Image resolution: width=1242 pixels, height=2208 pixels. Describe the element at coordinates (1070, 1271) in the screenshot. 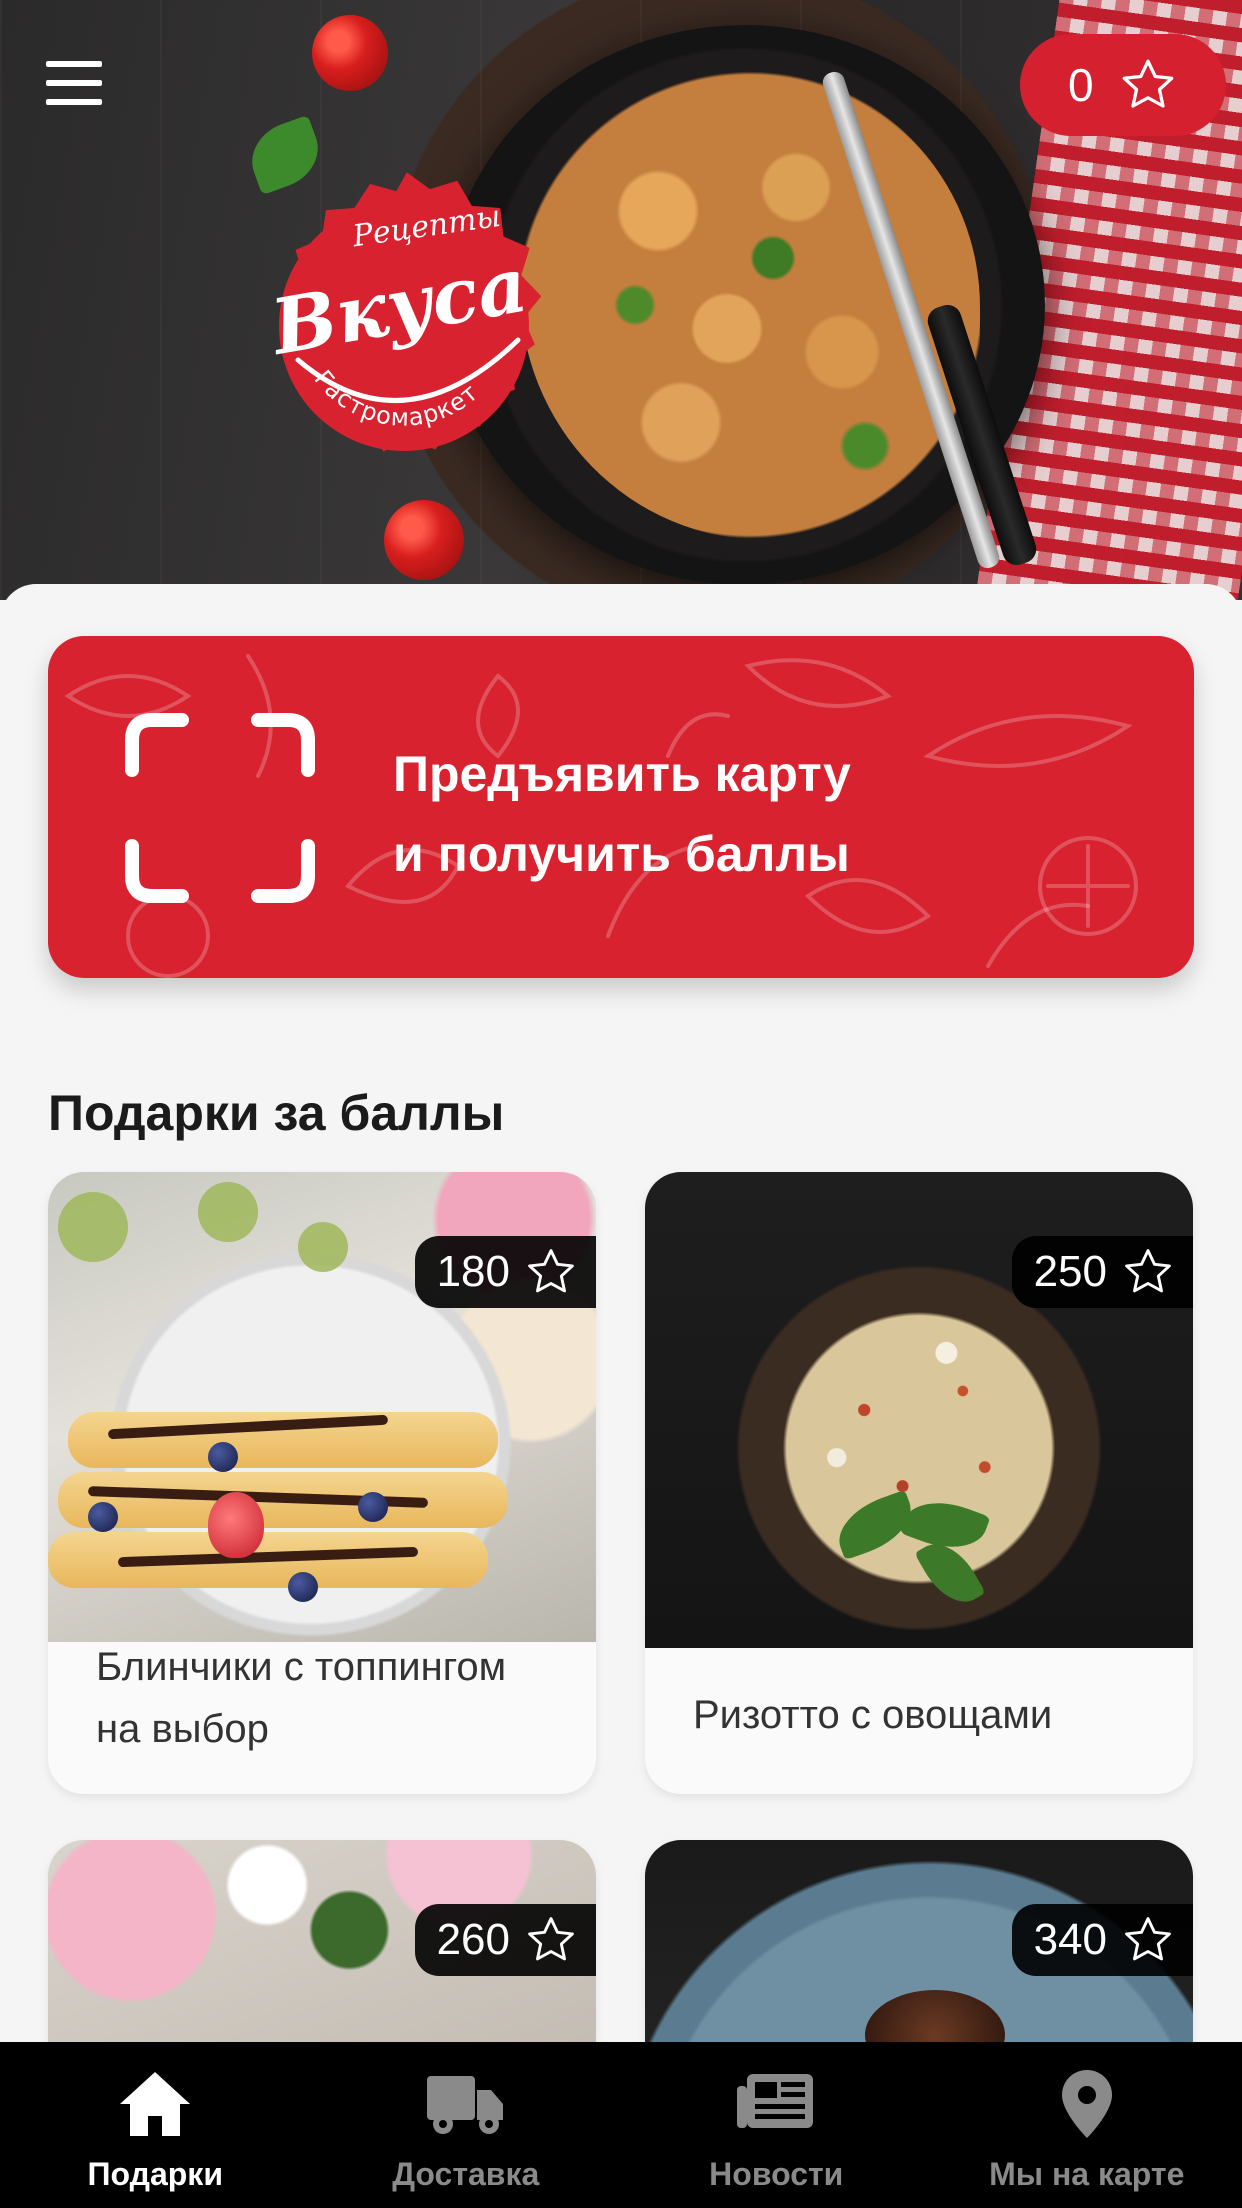

I see `points-badge-value: 250` at that location.